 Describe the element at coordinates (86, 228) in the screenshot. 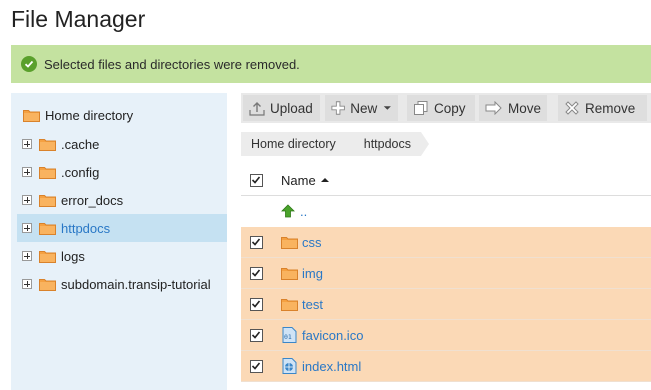

I see `tree-item-label: httpdocs` at that location.